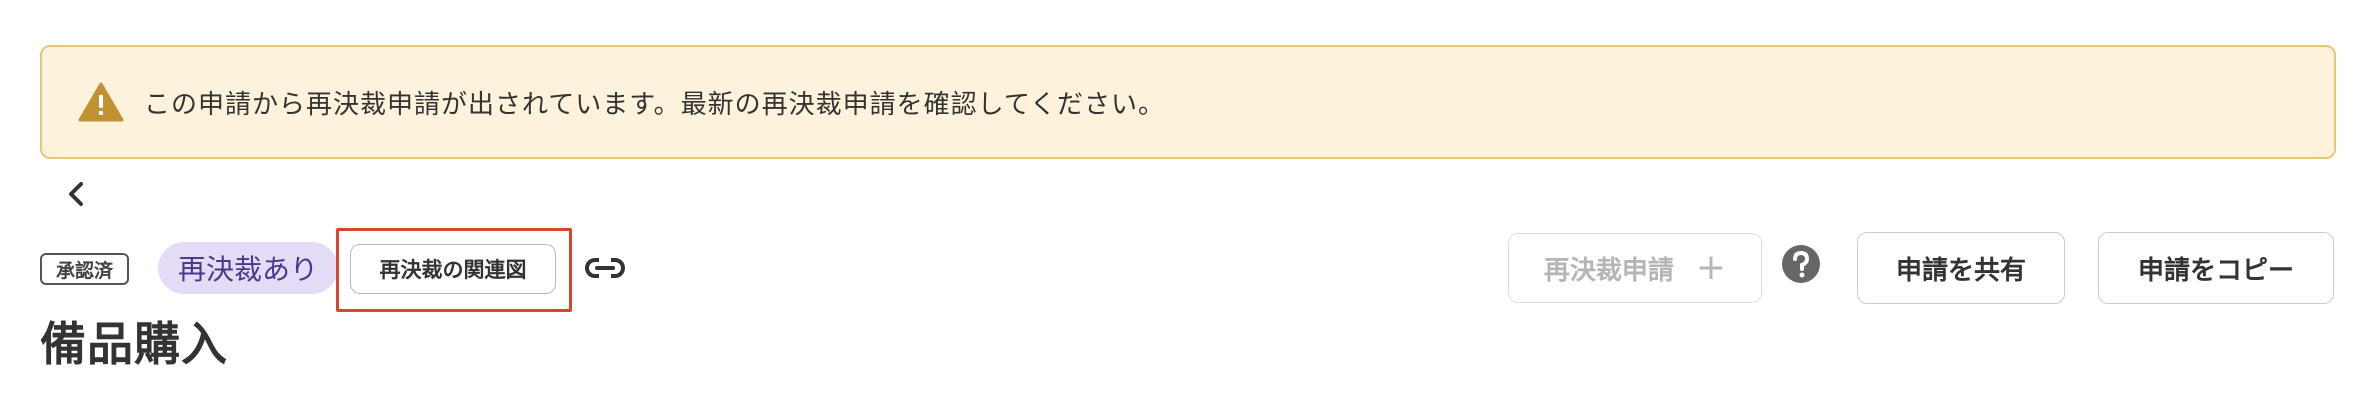 This screenshot has width=2366, height=410. I want to click on page-title: 備品購入, so click(134, 344).